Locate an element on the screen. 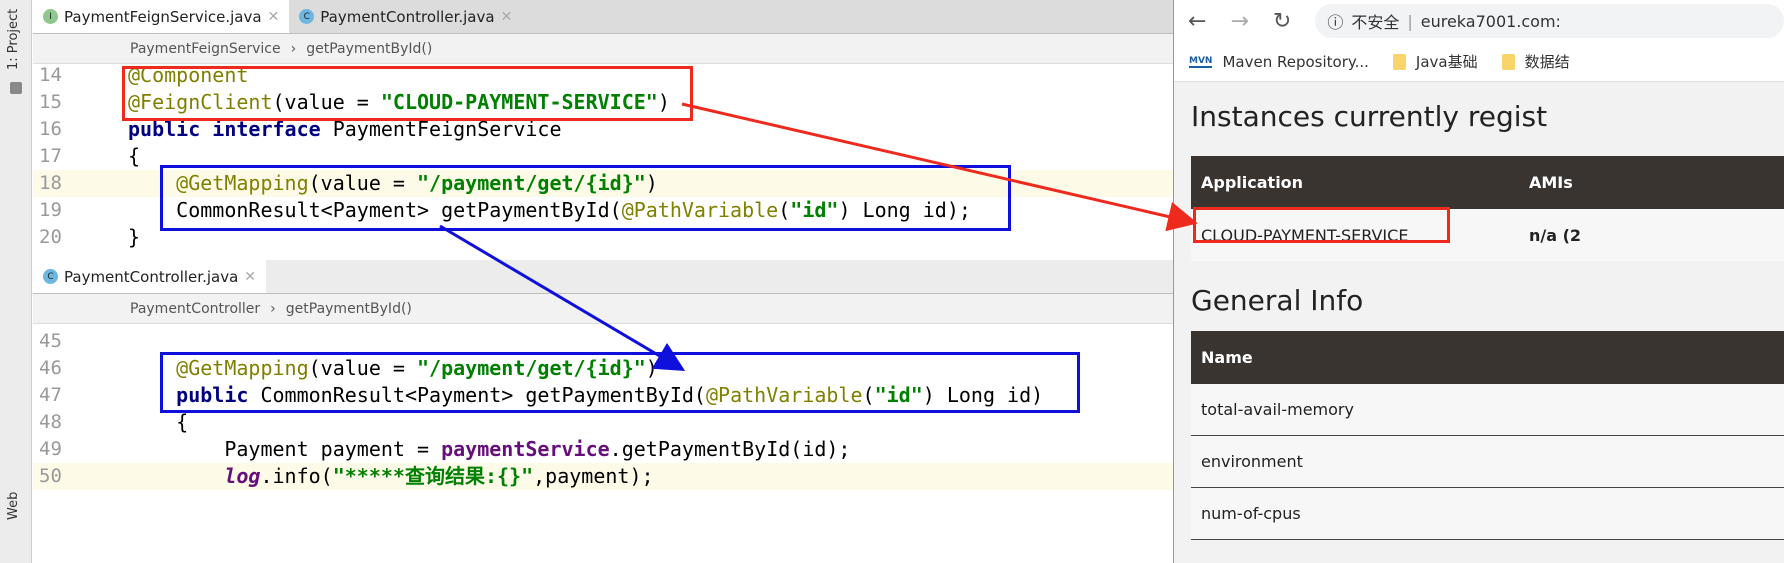  code-token: ) is located at coordinates (663, 102).